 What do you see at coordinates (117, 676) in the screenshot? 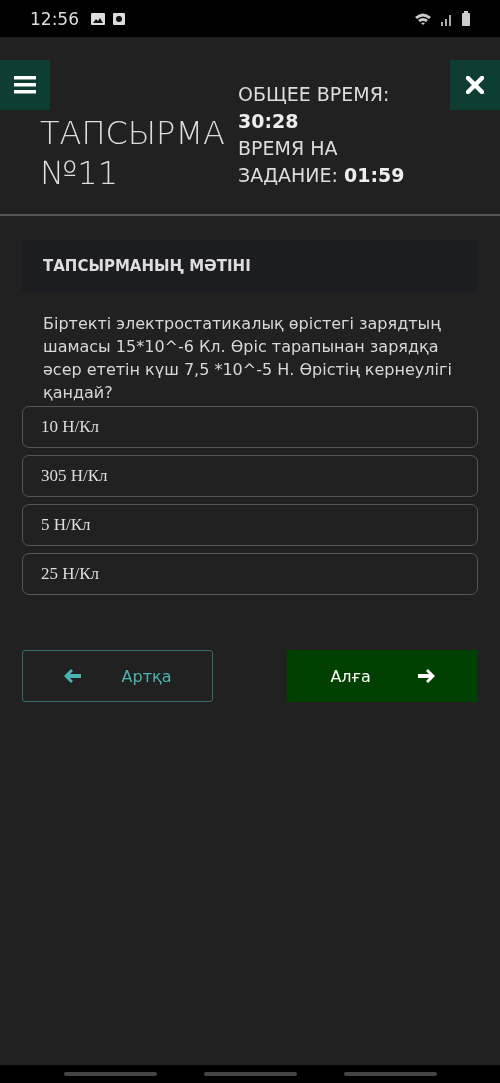
I see `back-button: Артқа` at bounding box center [117, 676].